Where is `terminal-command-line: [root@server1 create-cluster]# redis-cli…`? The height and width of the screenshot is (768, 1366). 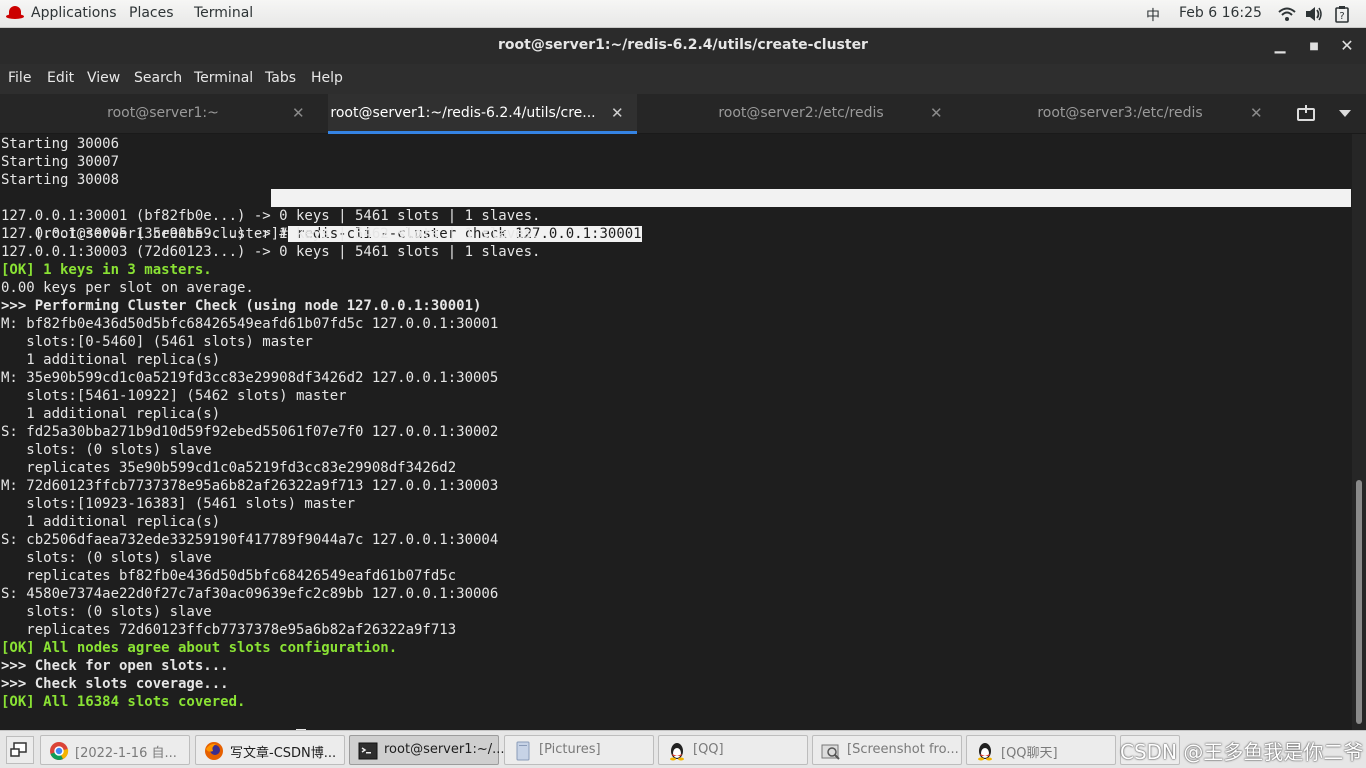
terminal-command-line: [root@server1 create-cluster]# redis-cli… is located at coordinates (676, 215).